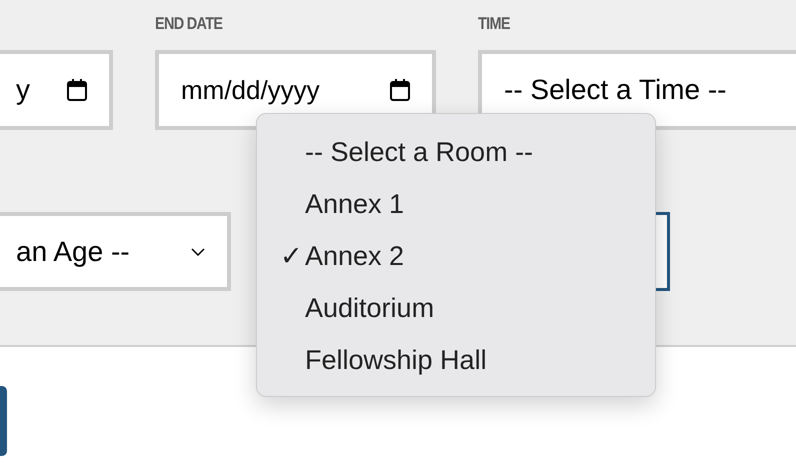  What do you see at coordinates (261, 90) in the screenshot?
I see `date-input: mm/dd/yyyy` at bounding box center [261, 90].